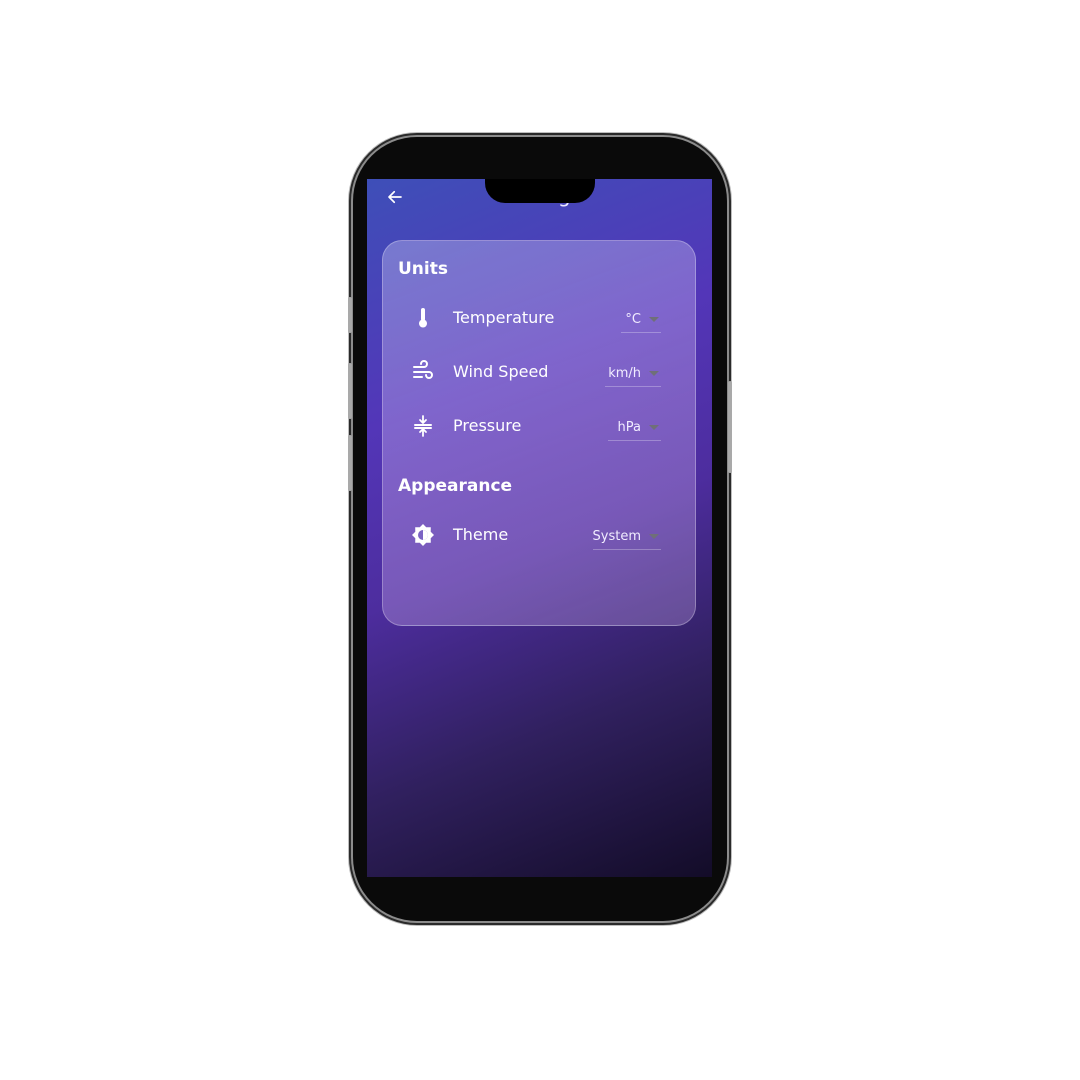 Image resolution: width=1080 pixels, height=1080 pixels. What do you see at coordinates (633, 319) in the screenshot?
I see `temperature-value: °C` at bounding box center [633, 319].